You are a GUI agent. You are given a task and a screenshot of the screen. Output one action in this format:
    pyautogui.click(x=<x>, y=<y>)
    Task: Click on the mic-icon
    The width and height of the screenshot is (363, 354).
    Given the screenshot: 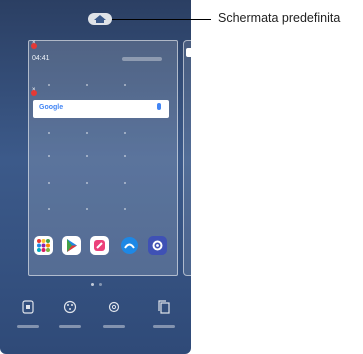 What is the action you would take?
    pyautogui.click(x=159, y=106)
    